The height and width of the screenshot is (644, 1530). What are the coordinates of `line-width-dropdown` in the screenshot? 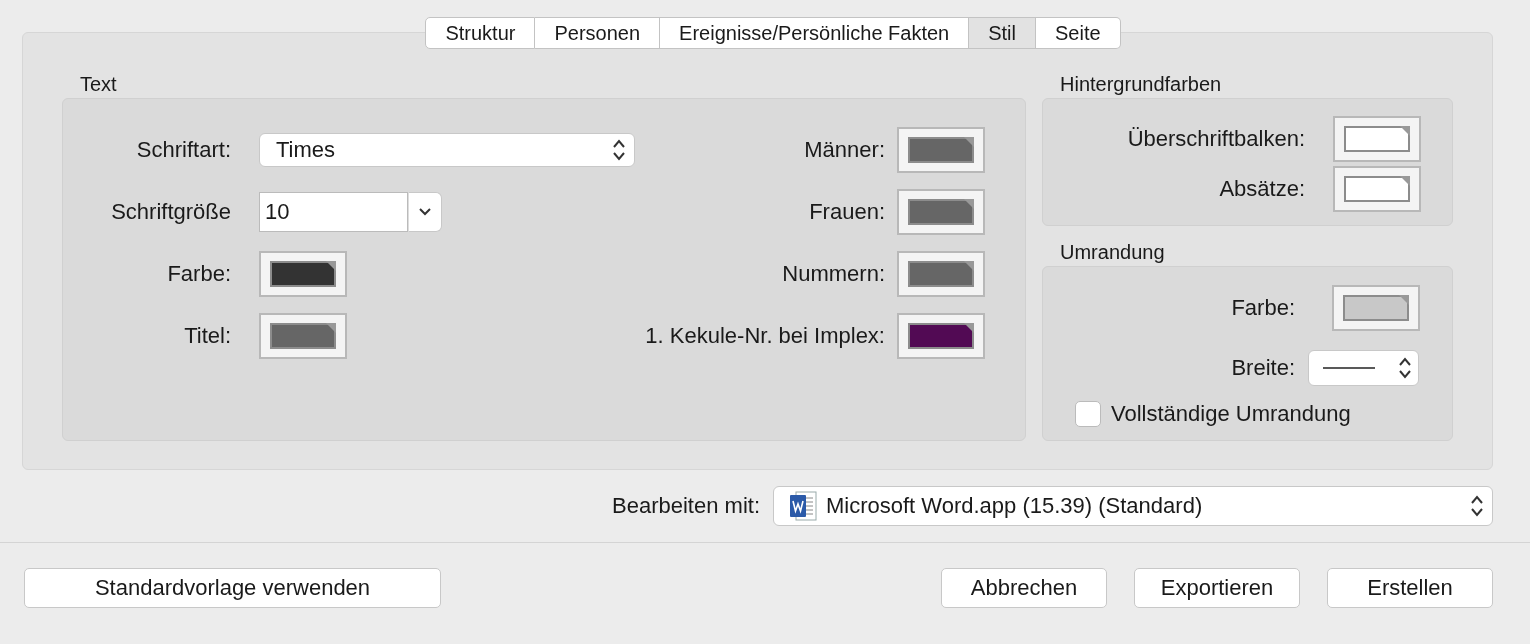 It's located at (1363, 368).